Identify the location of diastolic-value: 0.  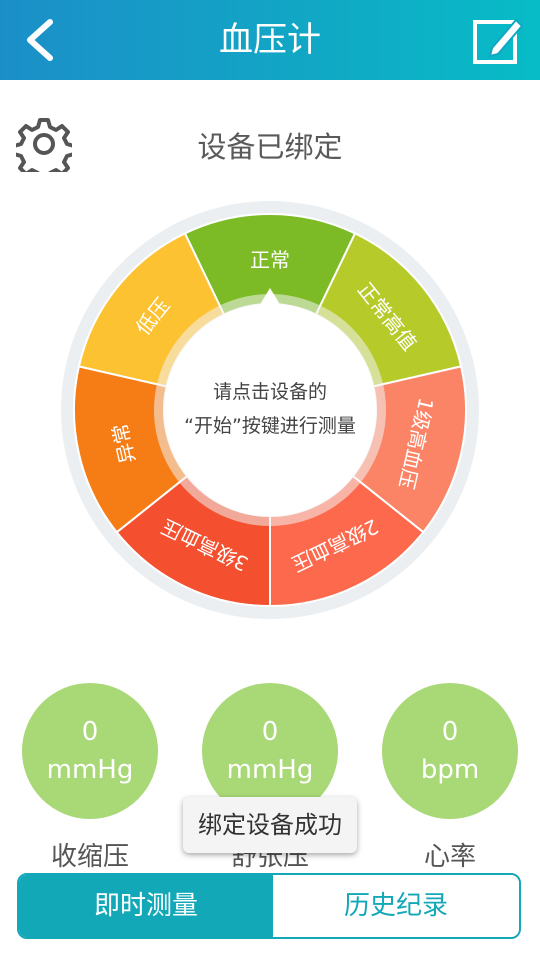
(270, 732).